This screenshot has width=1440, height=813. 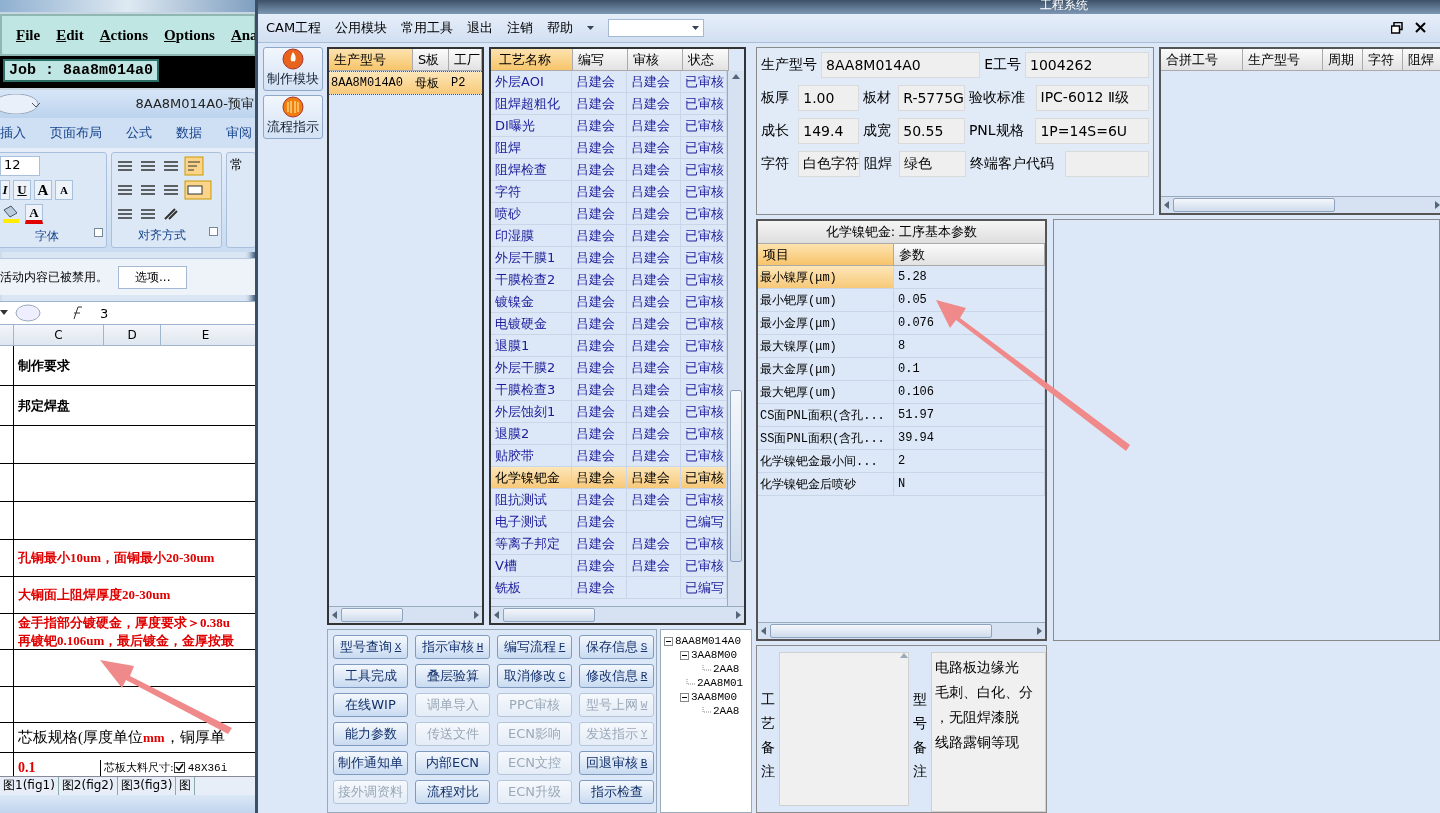 I want to click on fill-color-icon, so click(x=11, y=214).